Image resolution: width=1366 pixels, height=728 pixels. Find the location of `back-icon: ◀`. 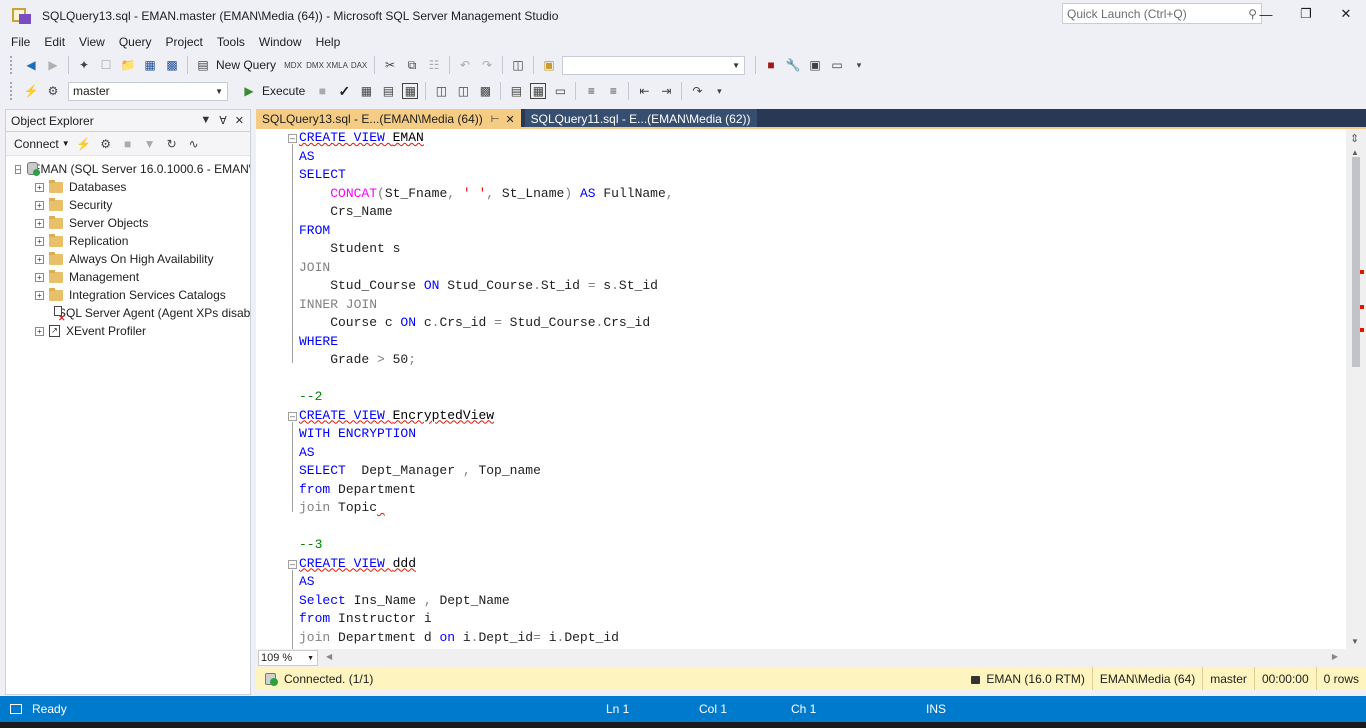

back-icon: ◀ is located at coordinates (31, 65).